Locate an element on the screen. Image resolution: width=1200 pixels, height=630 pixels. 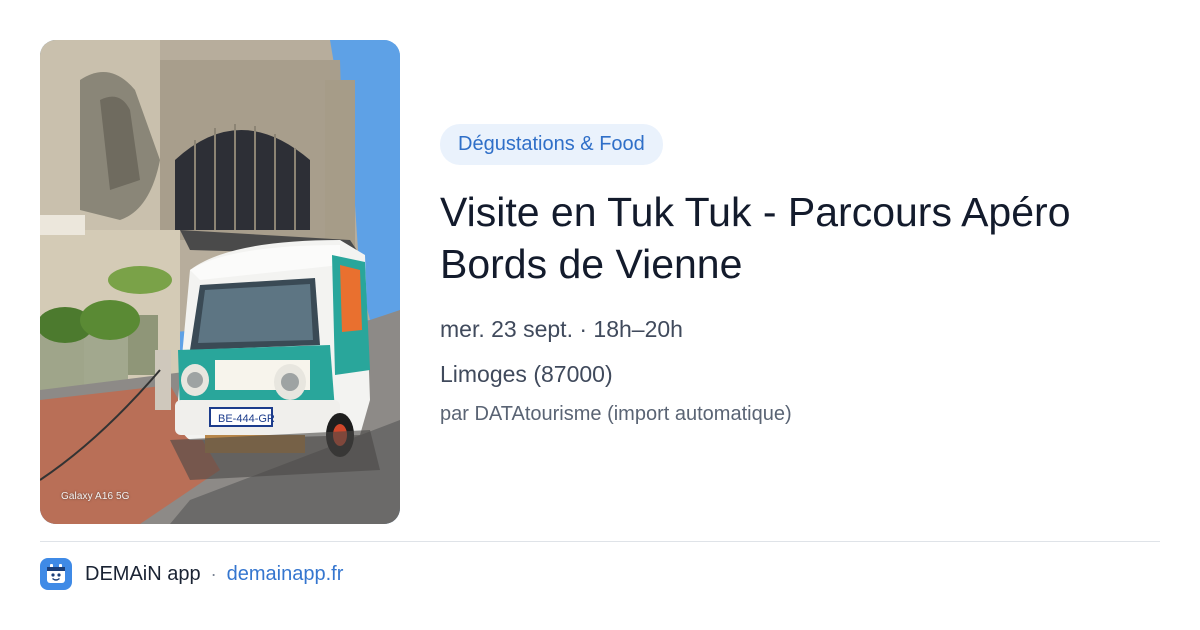
calendar-face-icon is located at coordinates (56, 573).